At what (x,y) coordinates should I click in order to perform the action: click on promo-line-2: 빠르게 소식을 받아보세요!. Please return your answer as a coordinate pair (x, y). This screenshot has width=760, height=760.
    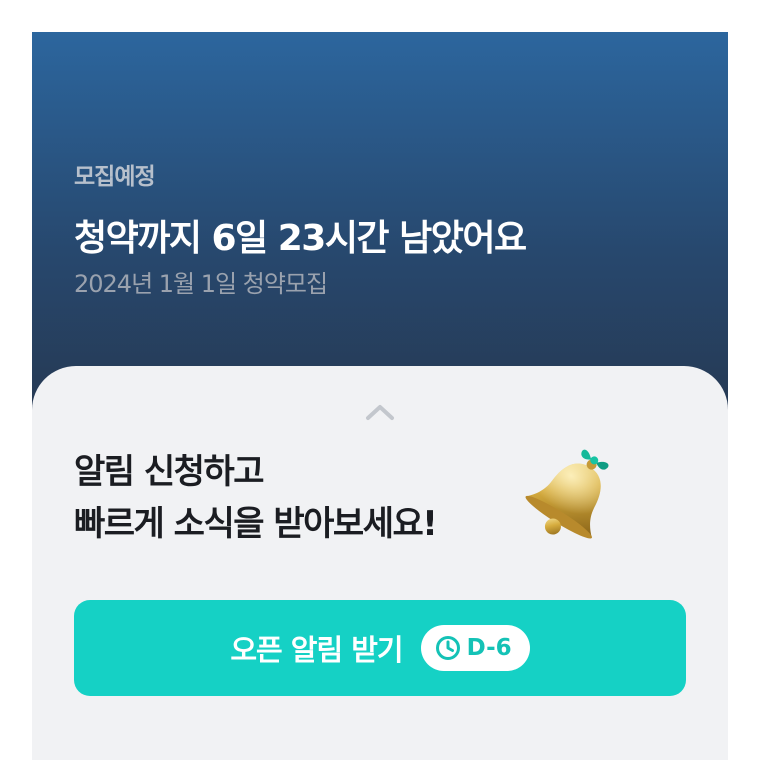
    Looking at the image, I should click on (256, 524).